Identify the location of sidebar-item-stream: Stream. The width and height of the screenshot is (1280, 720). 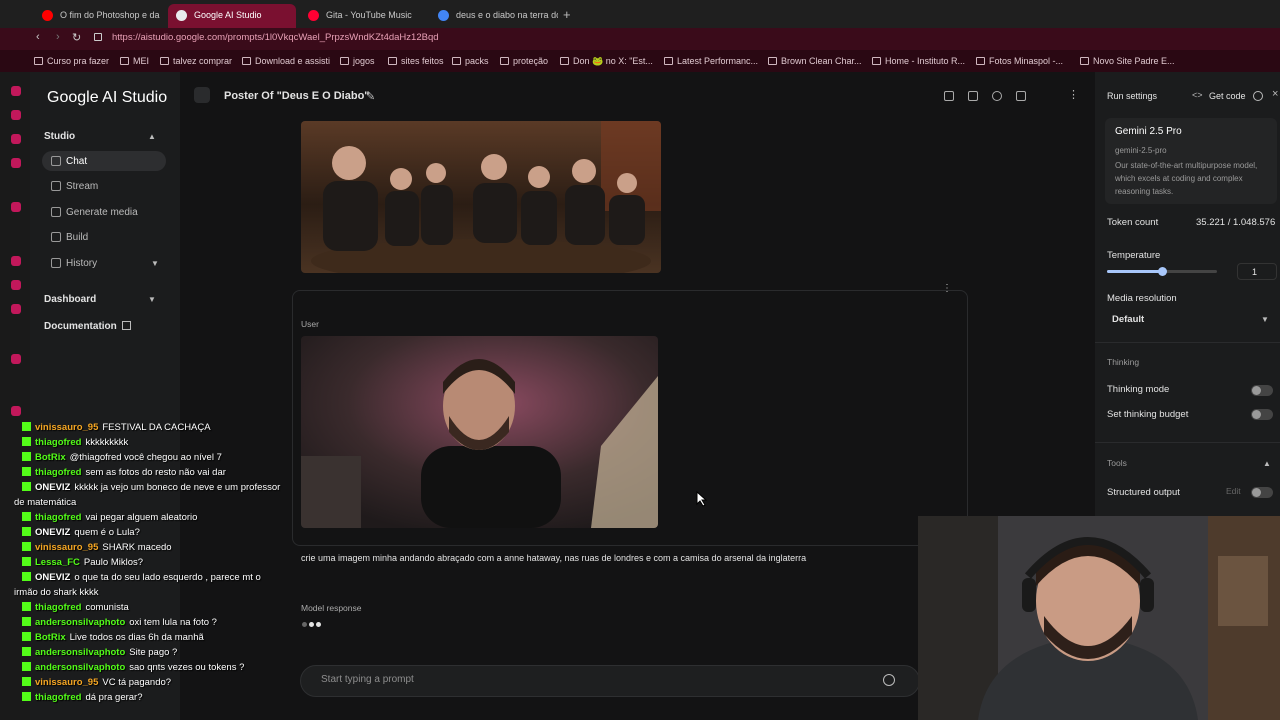
(104, 186).